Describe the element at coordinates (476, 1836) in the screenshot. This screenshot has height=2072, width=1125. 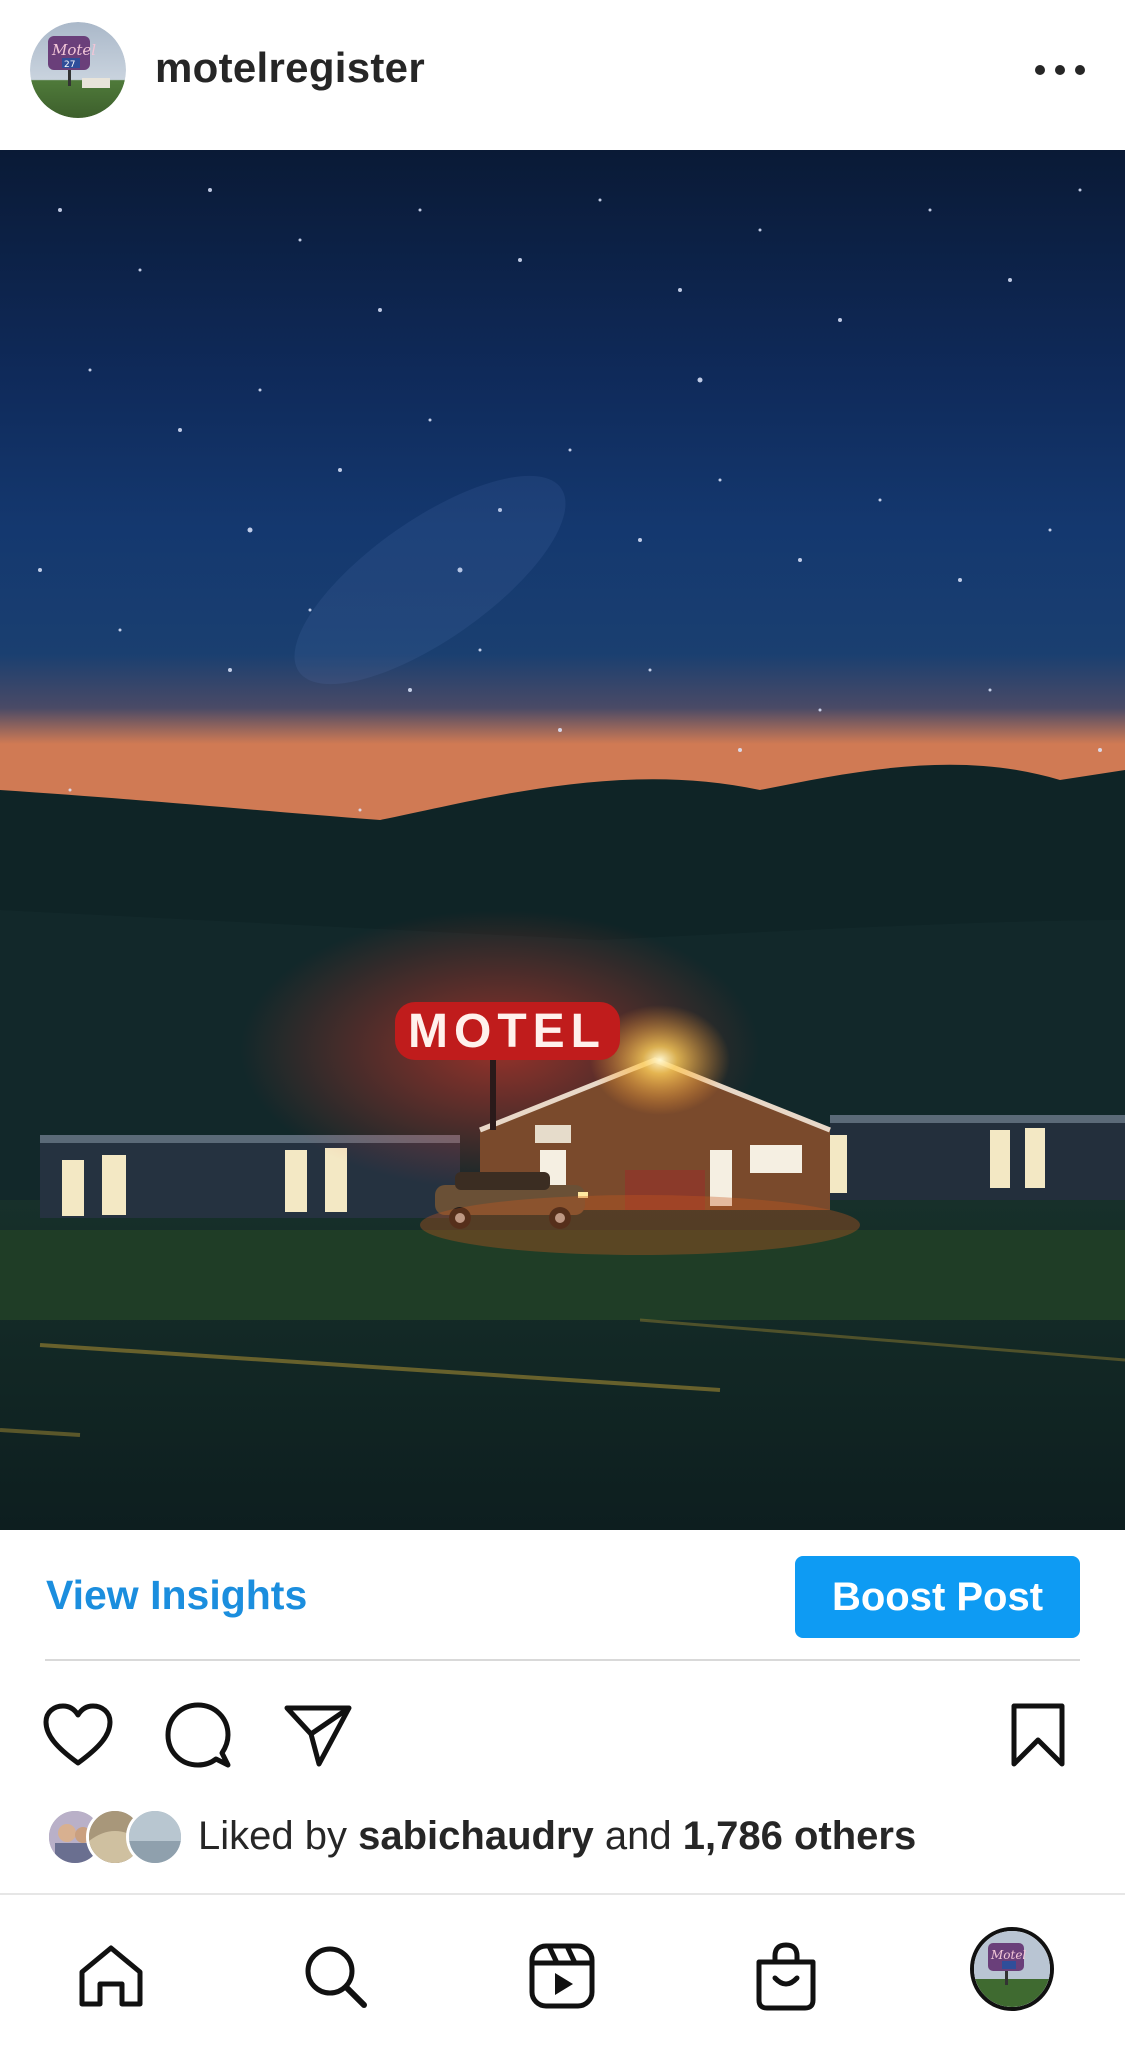
I see `liker-username: sabichaudry` at that location.